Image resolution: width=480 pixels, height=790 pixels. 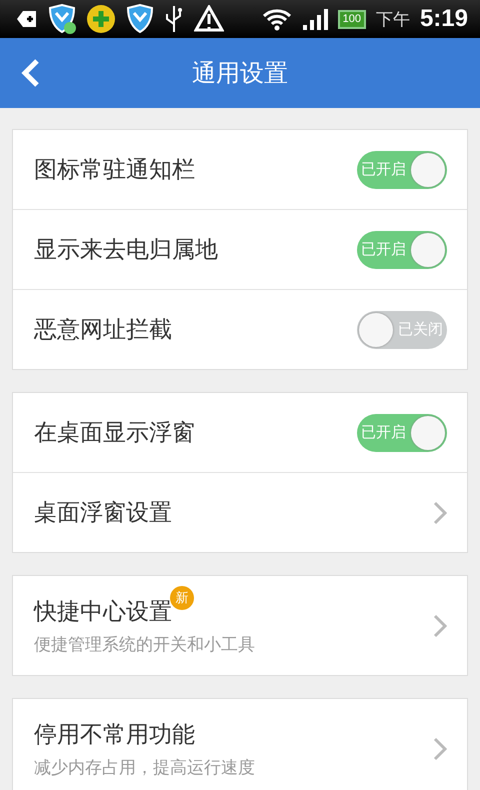 I want to click on signal-icon, so click(x=315, y=19).